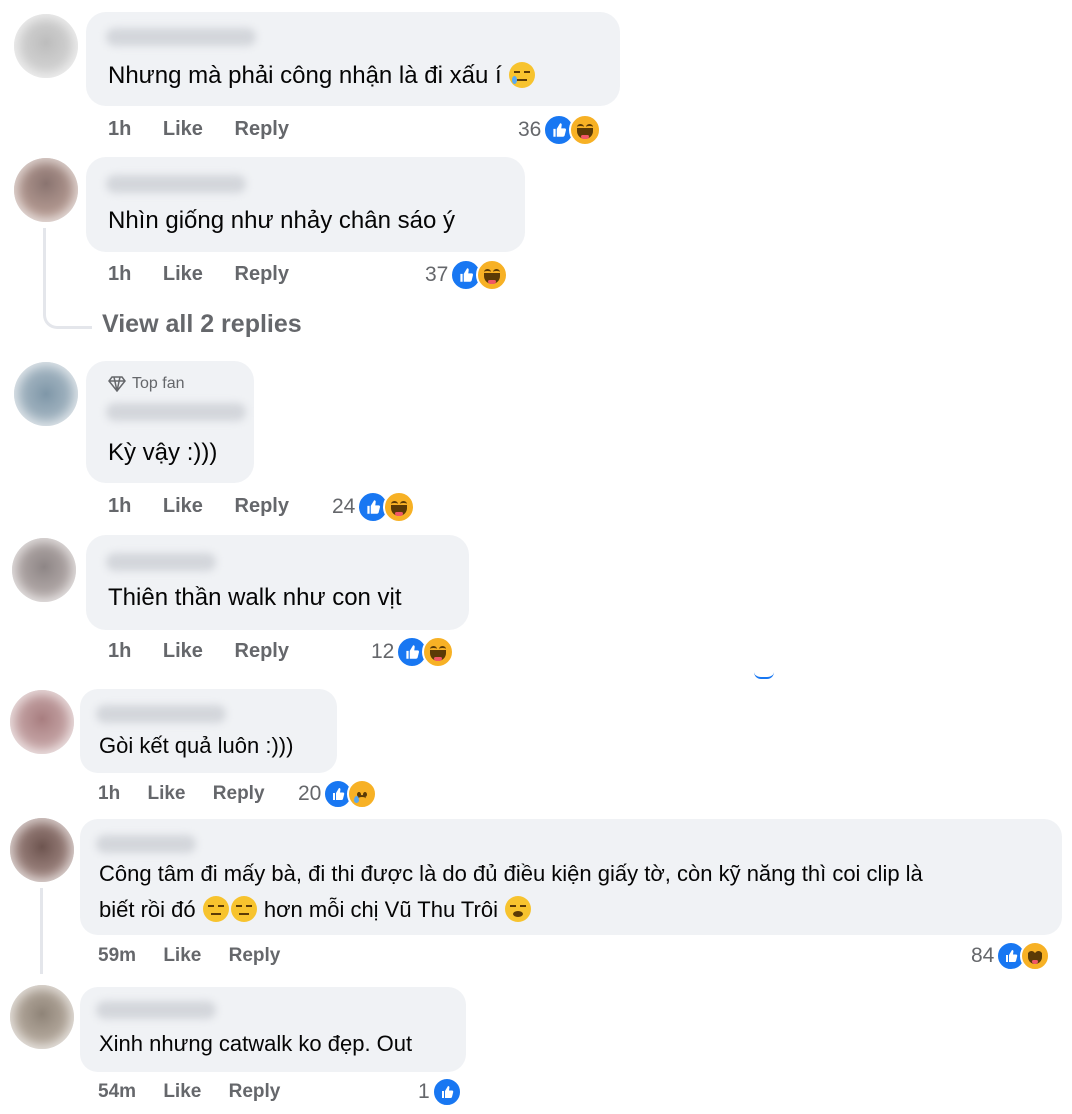 This screenshot has height=1114, width=1072. What do you see at coordinates (273, 1029) in the screenshot?
I see `comment-bubble: Xinh nhưng catwalk ko đẹp. Out` at bounding box center [273, 1029].